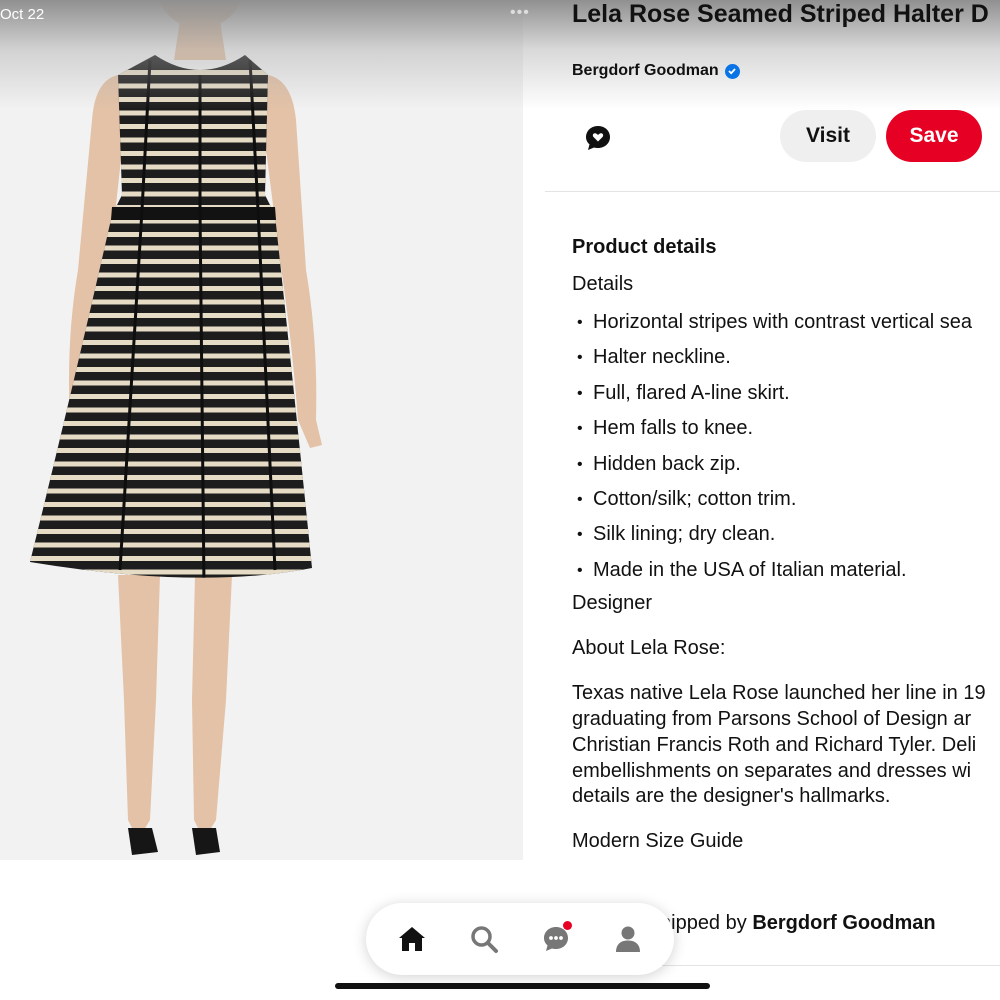 The height and width of the screenshot is (1000, 1000). Describe the element at coordinates (786, 362) in the screenshot. I see `list-item: Halter neckline.` at that location.